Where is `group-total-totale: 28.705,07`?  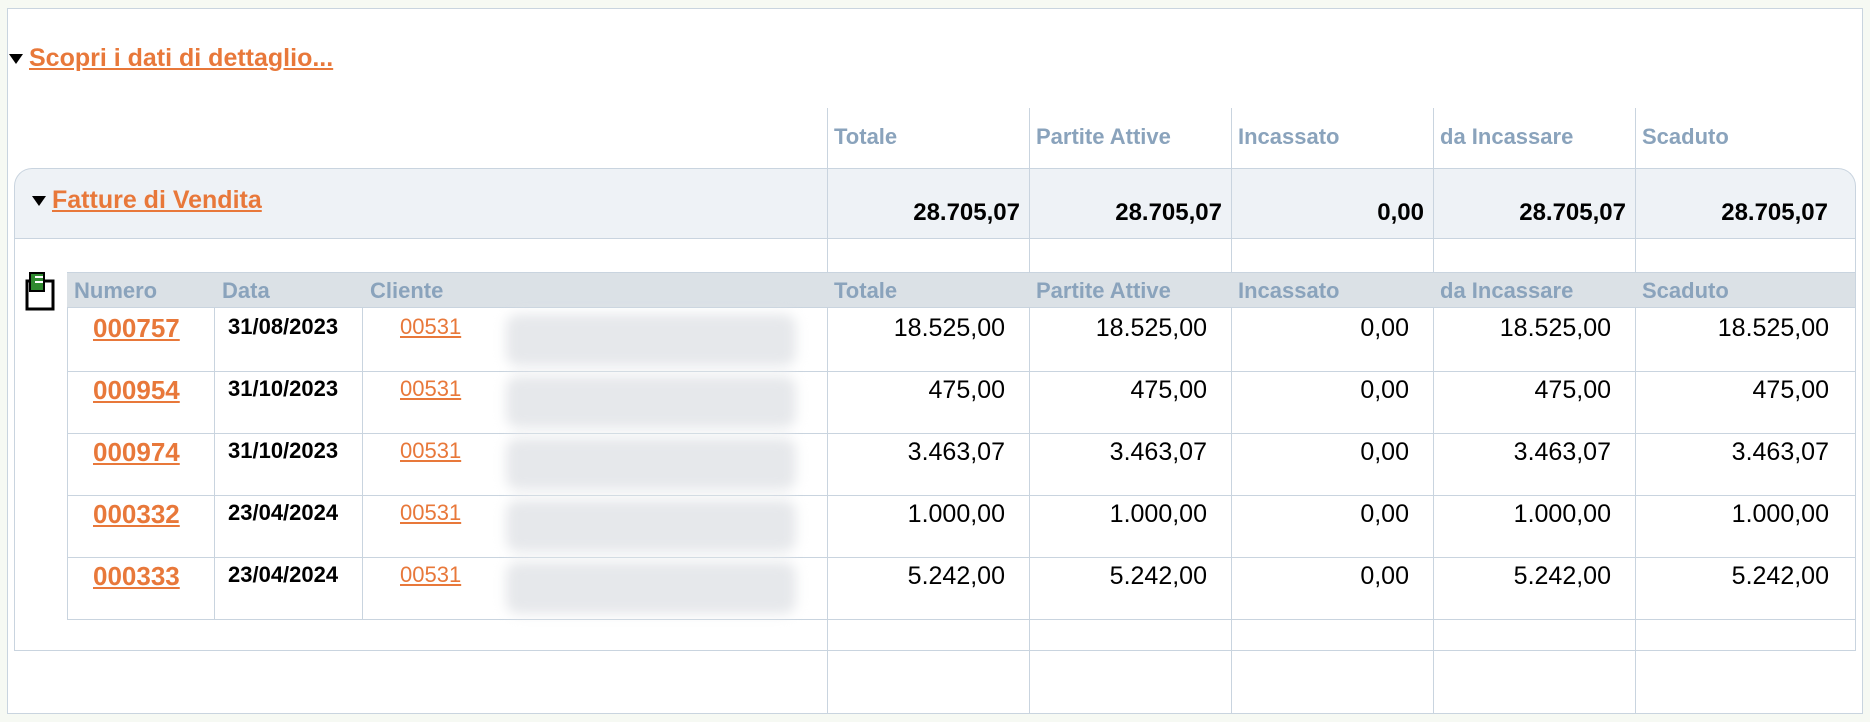 group-total-totale: 28.705,07 is located at coordinates (966, 212).